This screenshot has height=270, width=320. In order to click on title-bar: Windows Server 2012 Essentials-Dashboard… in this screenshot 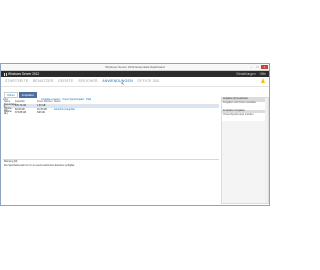, I will do `click(135, 67)`.